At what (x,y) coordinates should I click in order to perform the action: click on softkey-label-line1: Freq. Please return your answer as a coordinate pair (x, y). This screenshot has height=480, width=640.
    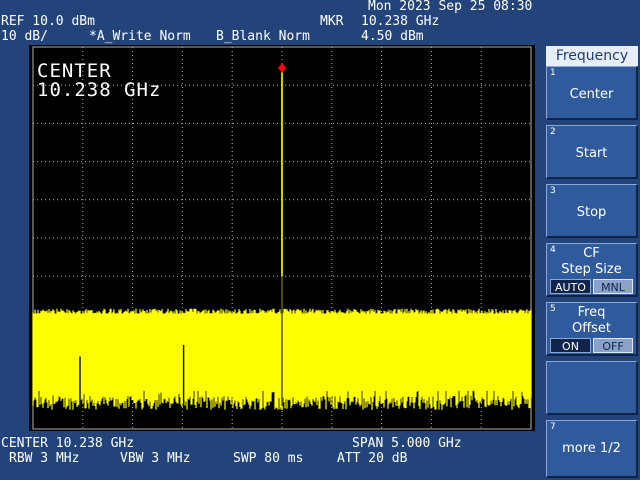
    Looking at the image, I should click on (591, 312).